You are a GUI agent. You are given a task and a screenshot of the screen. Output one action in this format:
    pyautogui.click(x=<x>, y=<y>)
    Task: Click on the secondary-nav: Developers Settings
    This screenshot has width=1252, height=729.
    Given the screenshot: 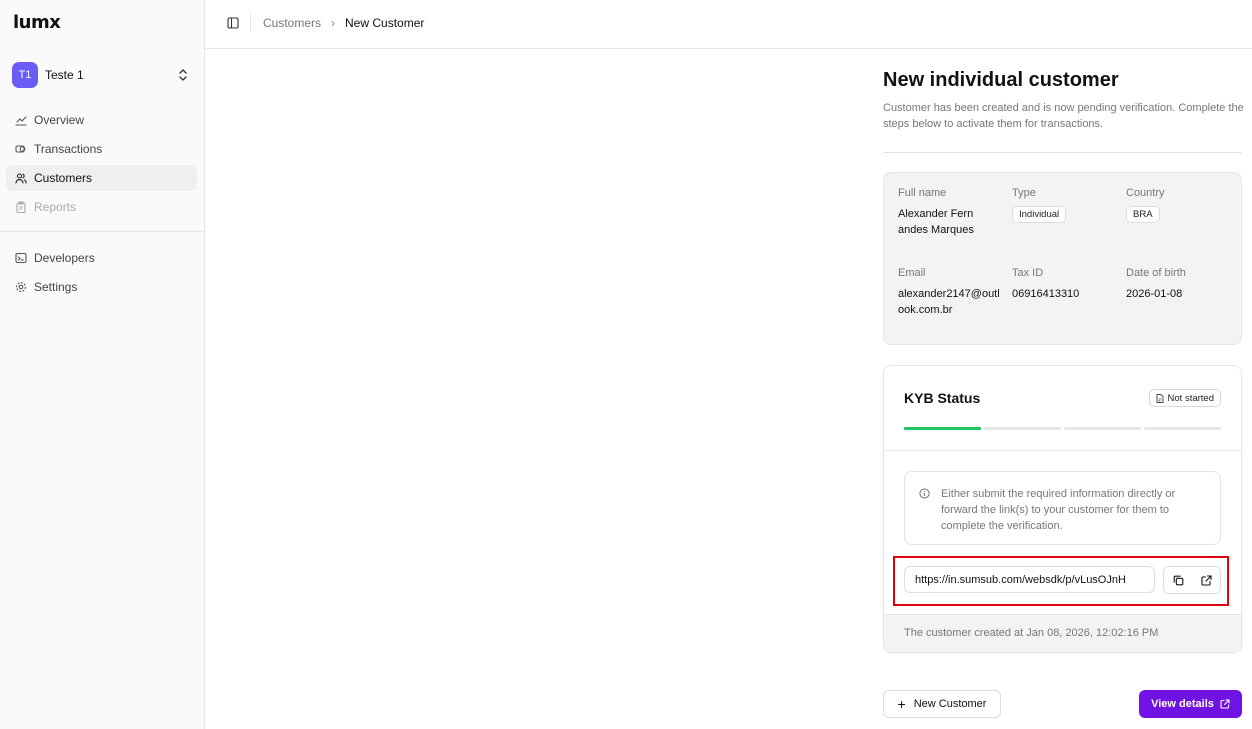 What is the action you would take?
    pyautogui.click(x=101, y=274)
    